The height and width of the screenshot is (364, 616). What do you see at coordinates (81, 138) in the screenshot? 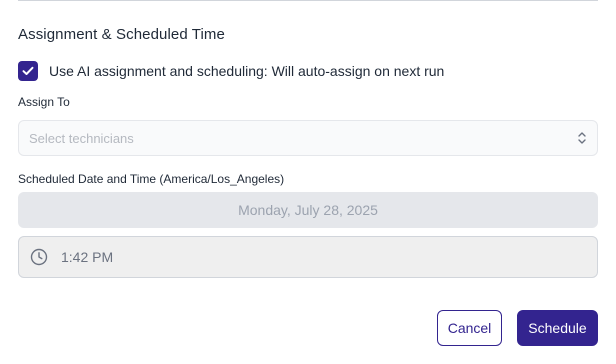
I see `technicians-select-placeholder: Select technicians` at bounding box center [81, 138].